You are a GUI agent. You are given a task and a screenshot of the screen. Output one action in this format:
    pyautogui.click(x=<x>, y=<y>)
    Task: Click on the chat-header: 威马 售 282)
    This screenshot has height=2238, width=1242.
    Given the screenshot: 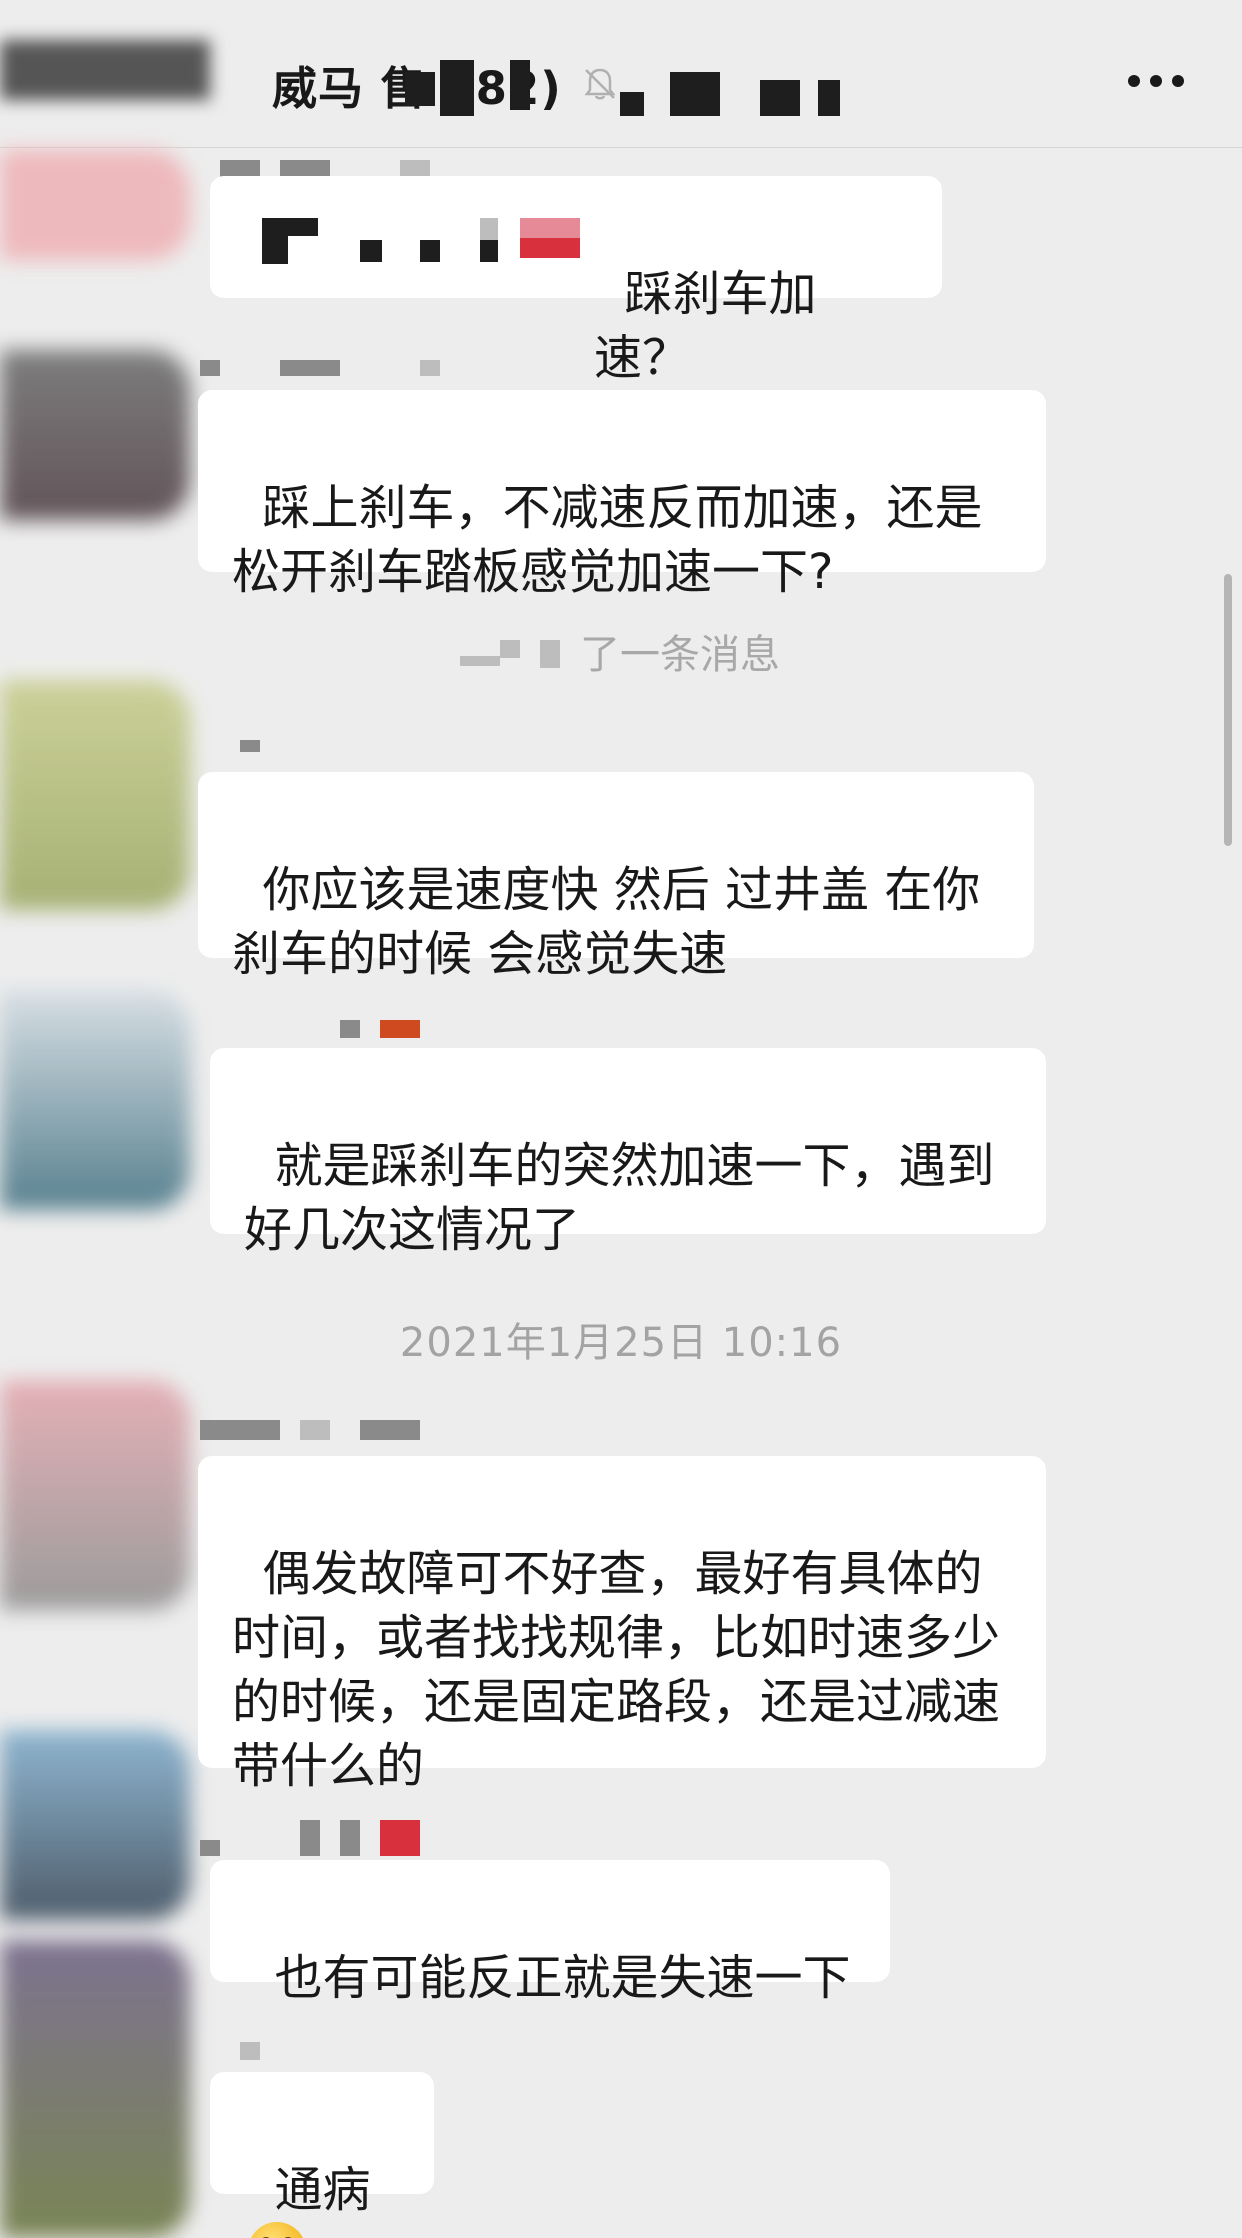 What is the action you would take?
    pyautogui.click(x=621, y=74)
    